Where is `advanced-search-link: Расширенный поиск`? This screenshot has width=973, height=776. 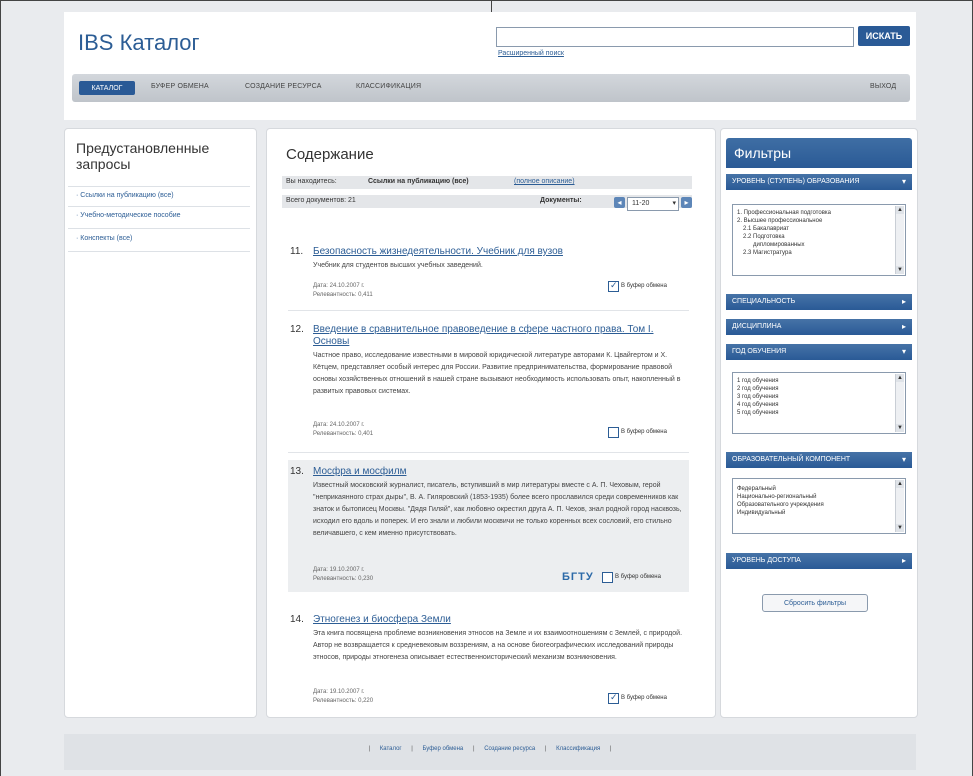
advanced-search-link: Расширенный поиск is located at coordinates (531, 53).